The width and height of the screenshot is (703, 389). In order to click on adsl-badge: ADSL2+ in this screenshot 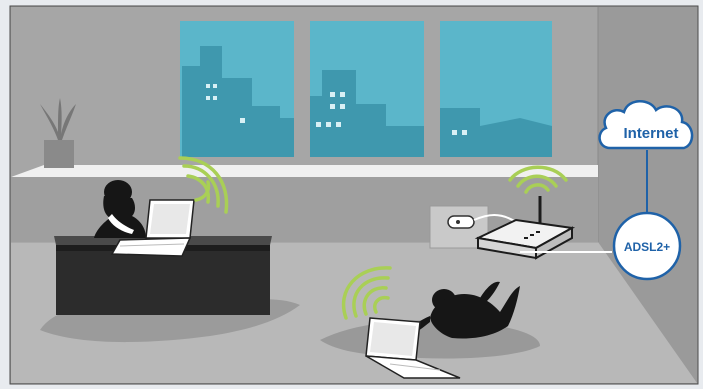, I will do `click(647, 246)`.